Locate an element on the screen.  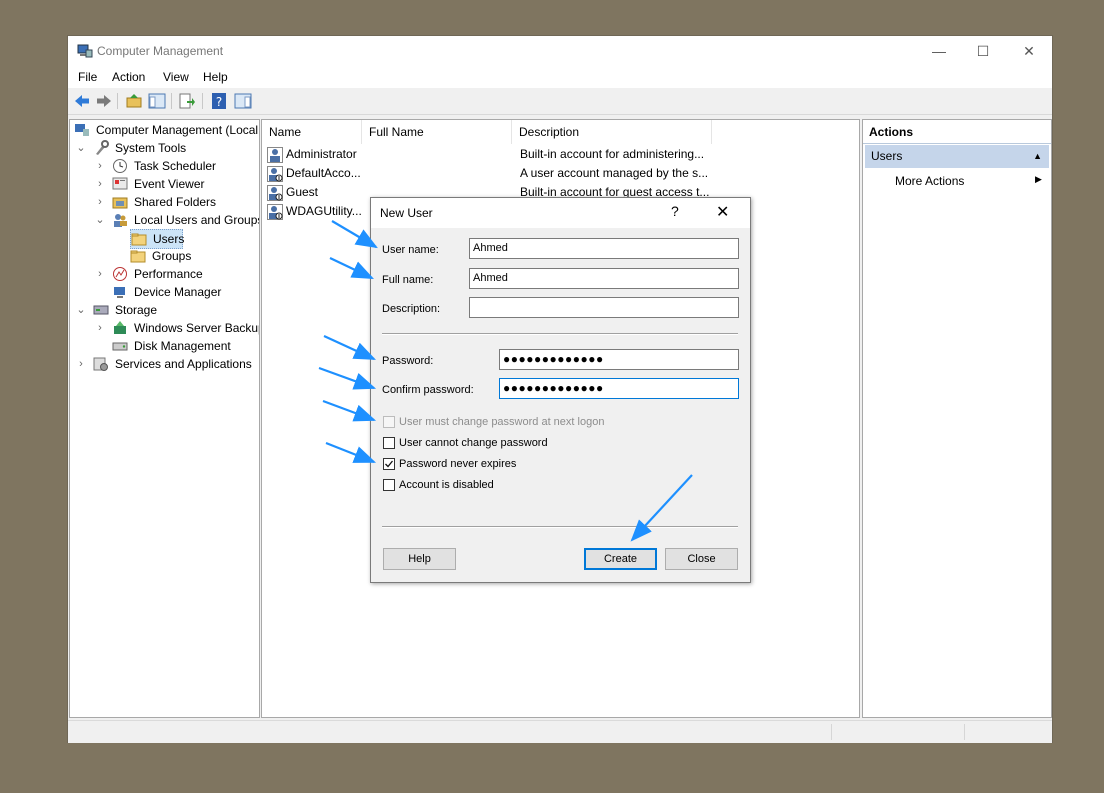
close-window-button: ✕ is located at coordinates (1029, 51).